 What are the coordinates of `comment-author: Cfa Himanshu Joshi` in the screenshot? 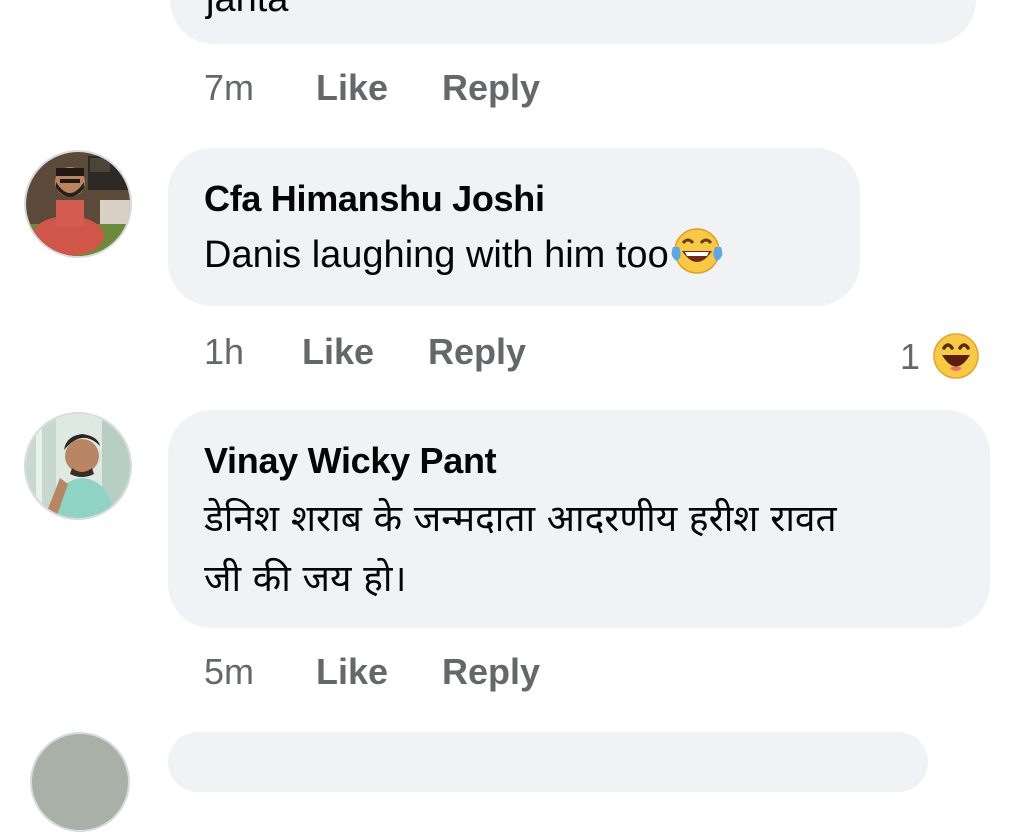 It's located at (374, 199).